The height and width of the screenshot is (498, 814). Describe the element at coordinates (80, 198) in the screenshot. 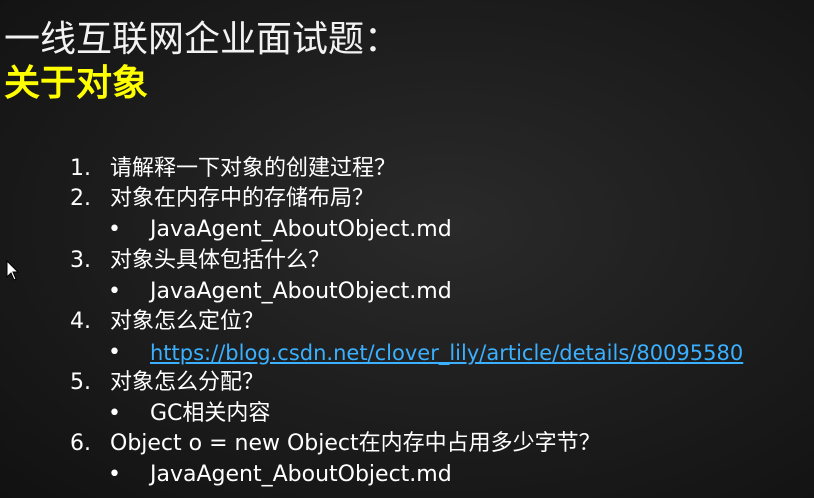

I see `item-number: 2.` at that location.